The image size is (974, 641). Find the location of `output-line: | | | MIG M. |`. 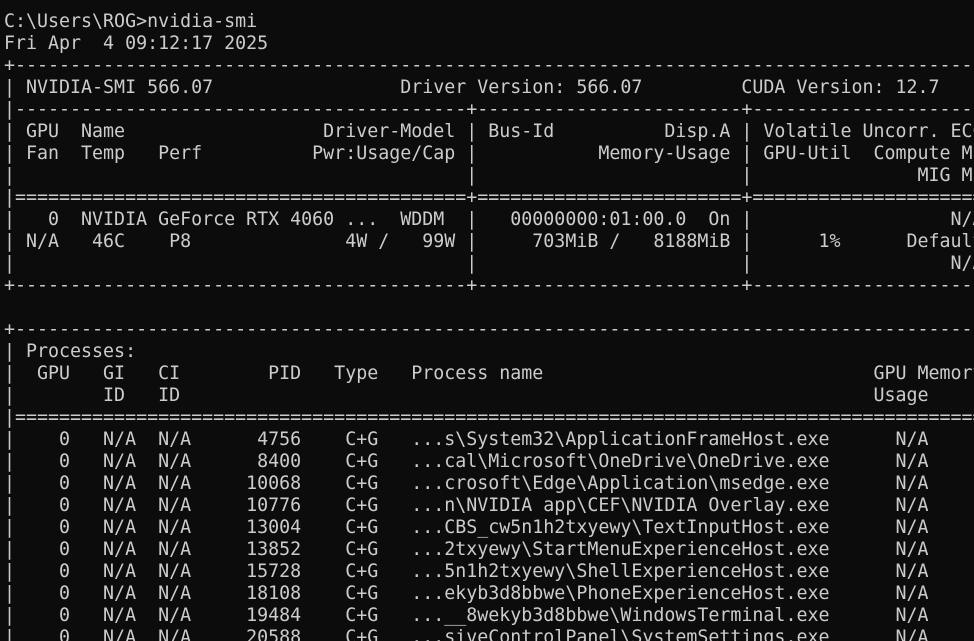

output-line: | | | MIG M. | is located at coordinates (489, 175).